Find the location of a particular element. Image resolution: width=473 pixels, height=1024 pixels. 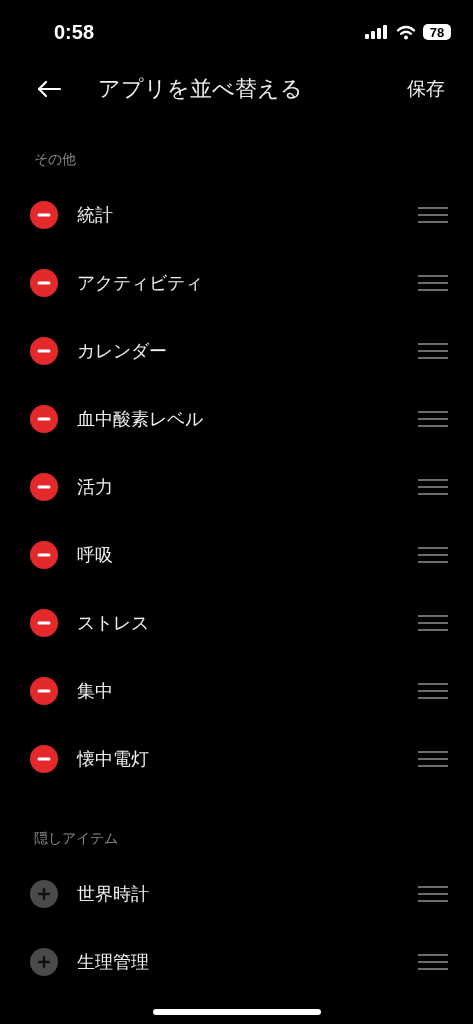

app-name: 懐中電灯 is located at coordinates (113, 759).